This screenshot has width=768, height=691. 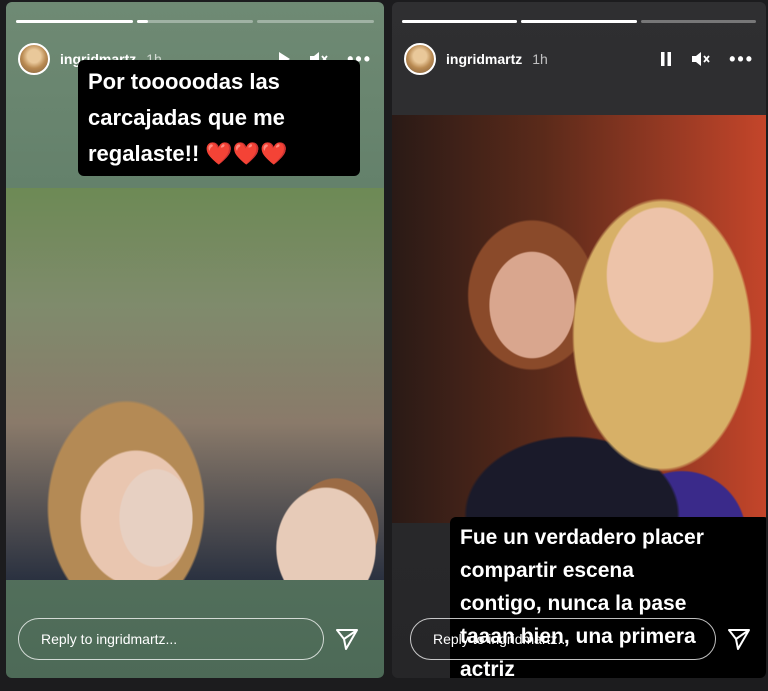 I want to click on story-header: ingridmartz 1h •••, so click(x=579, y=59).